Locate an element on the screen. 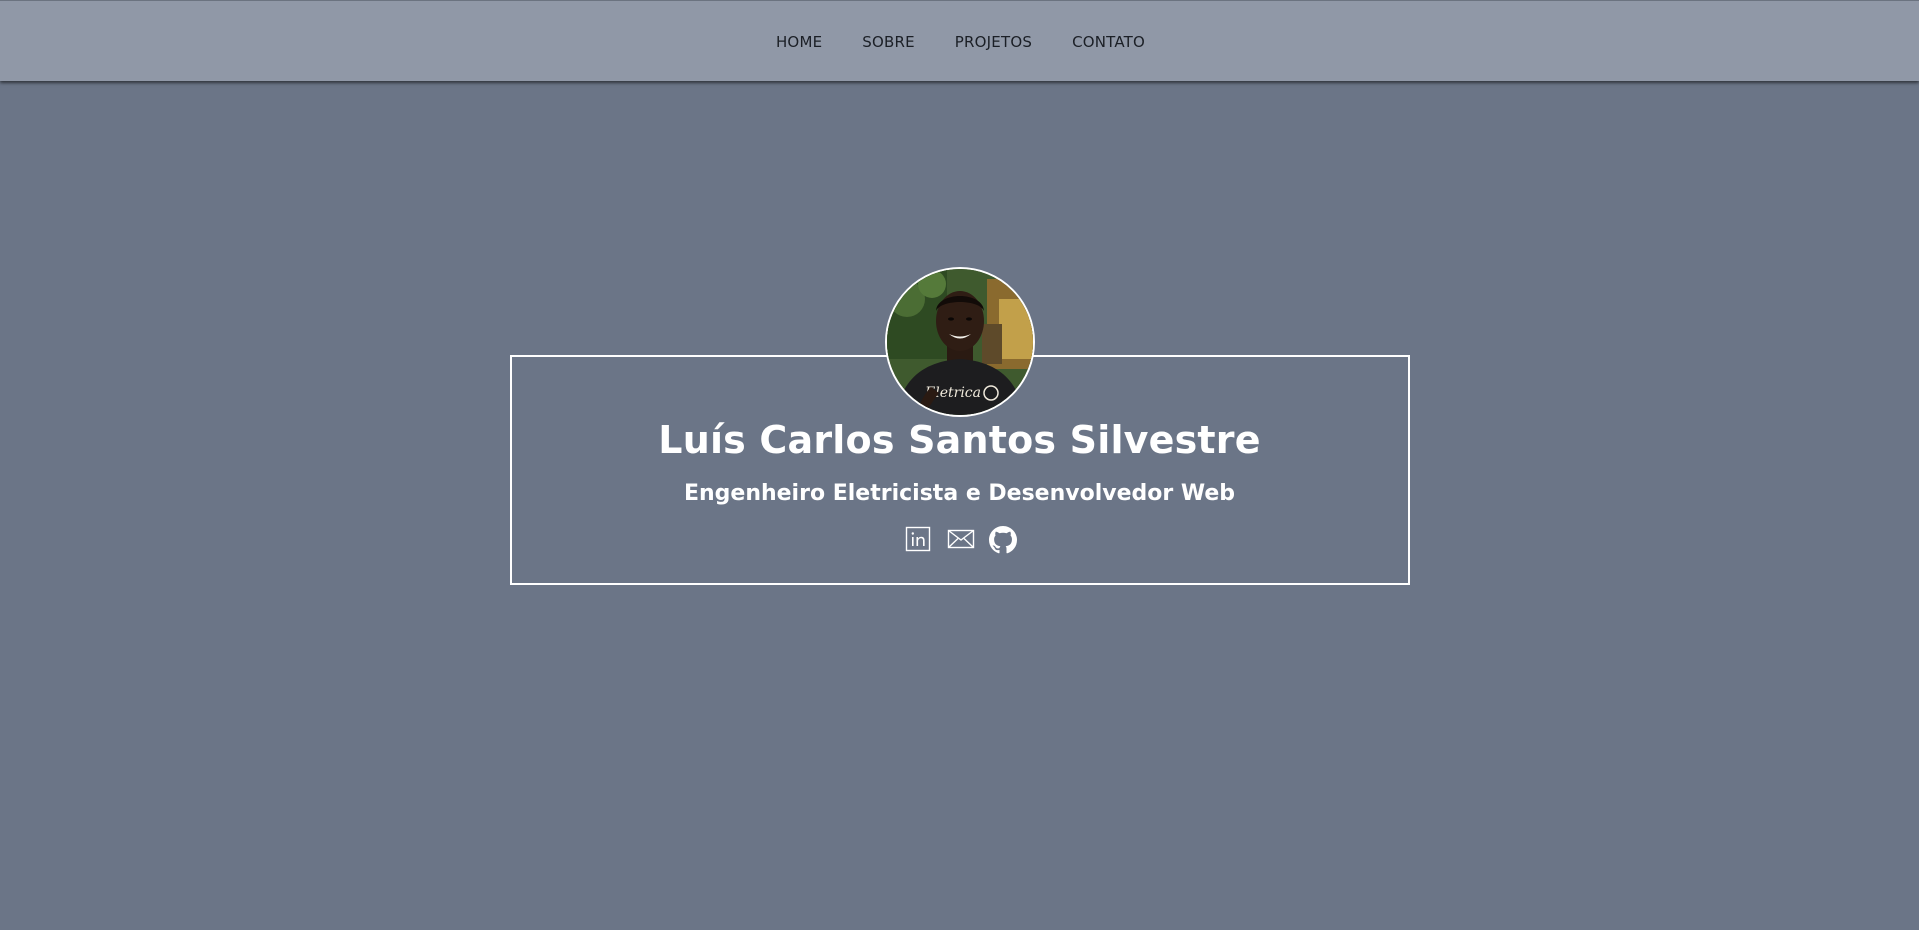  nav-link-sobre: SOBRE is located at coordinates (888, 42).